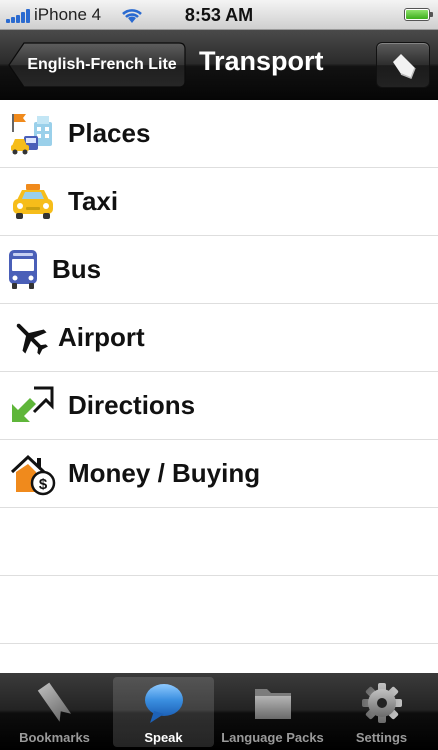  What do you see at coordinates (33, 404) in the screenshot?
I see `directions-arrow-icon` at bounding box center [33, 404].